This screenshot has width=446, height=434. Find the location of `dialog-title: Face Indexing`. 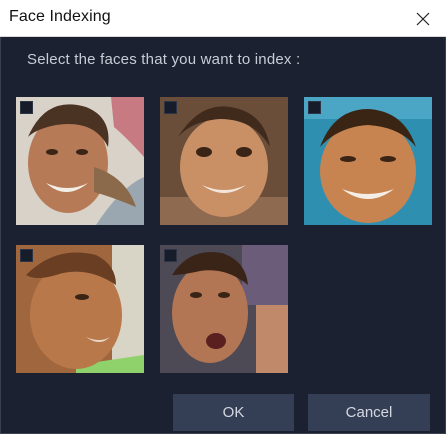

dialog-title: Face Indexing is located at coordinates (60, 16).